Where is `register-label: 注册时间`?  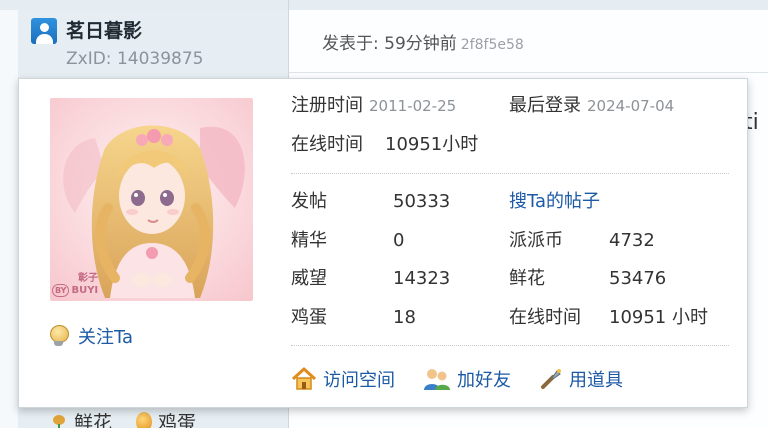 register-label: 注册时间 is located at coordinates (327, 105).